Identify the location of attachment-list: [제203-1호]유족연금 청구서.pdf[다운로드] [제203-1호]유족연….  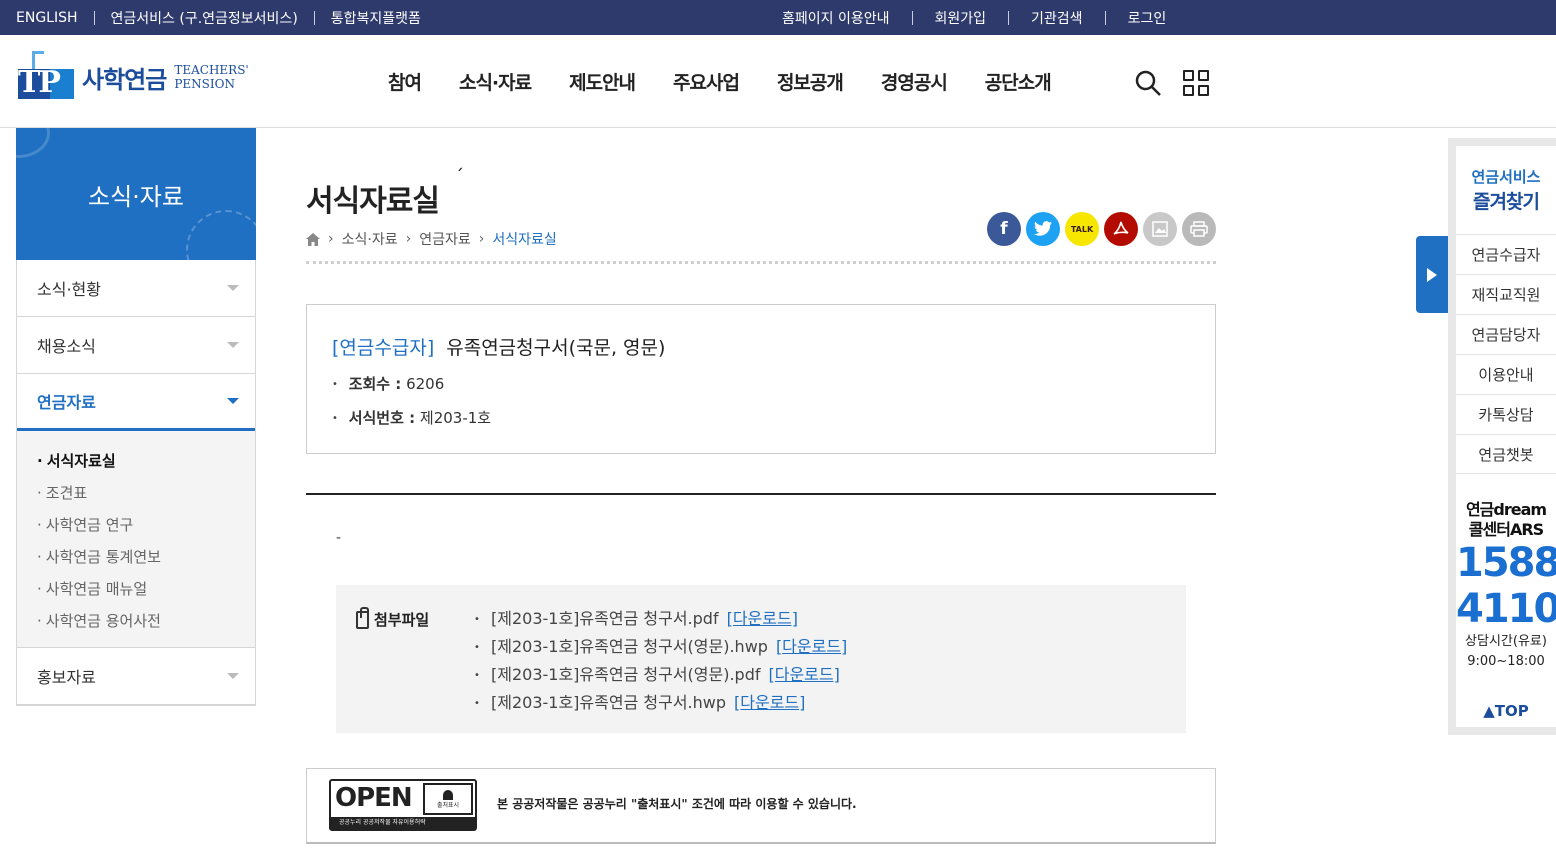
(660, 661).